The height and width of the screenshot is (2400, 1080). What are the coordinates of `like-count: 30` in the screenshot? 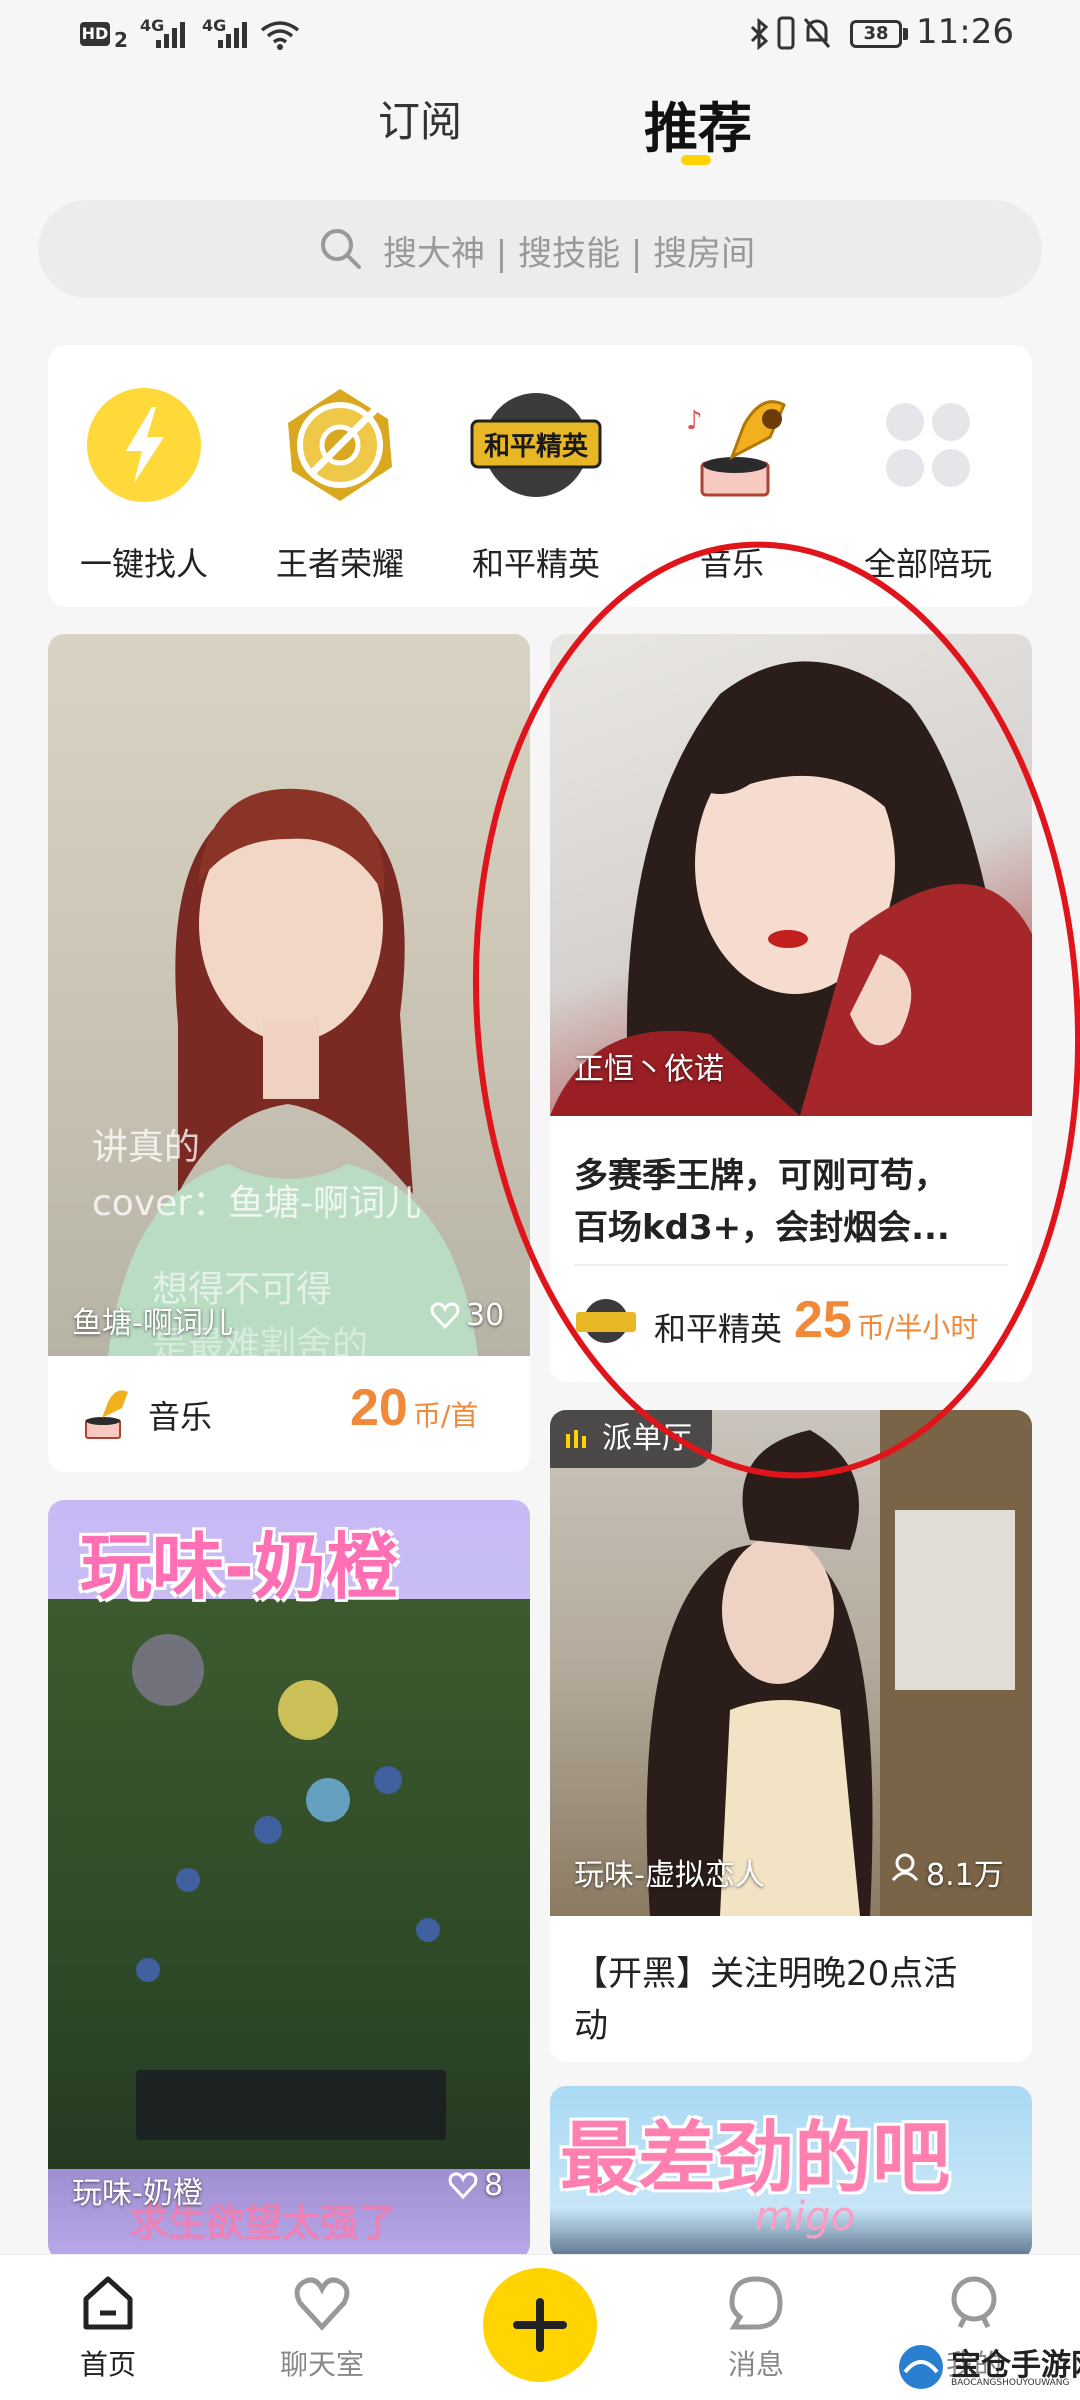 It's located at (485, 1315).